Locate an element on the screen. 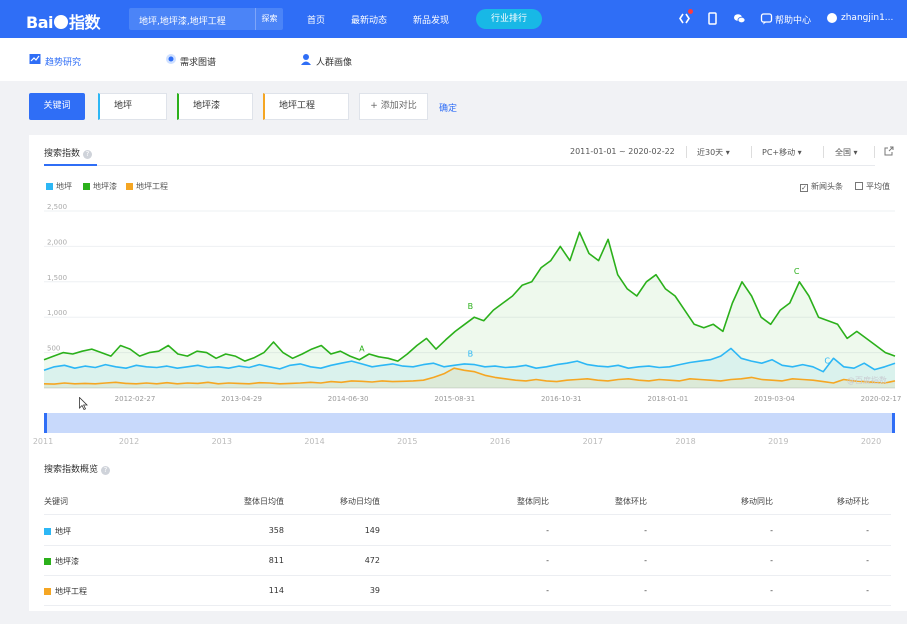  keyword-text: 地坪 is located at coordinates (123, 106).